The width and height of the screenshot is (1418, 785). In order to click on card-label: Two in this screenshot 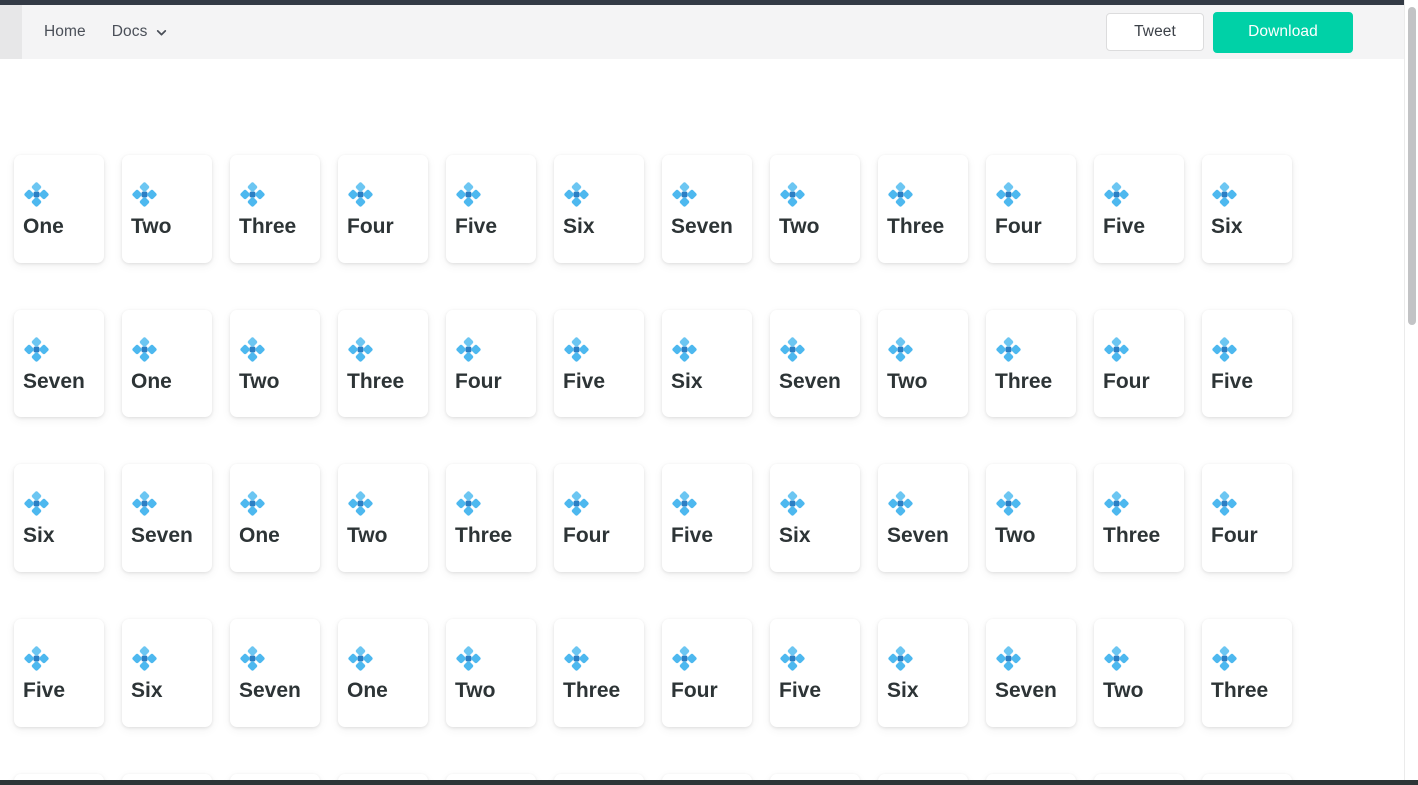, I will do `click(1015, 536)`.